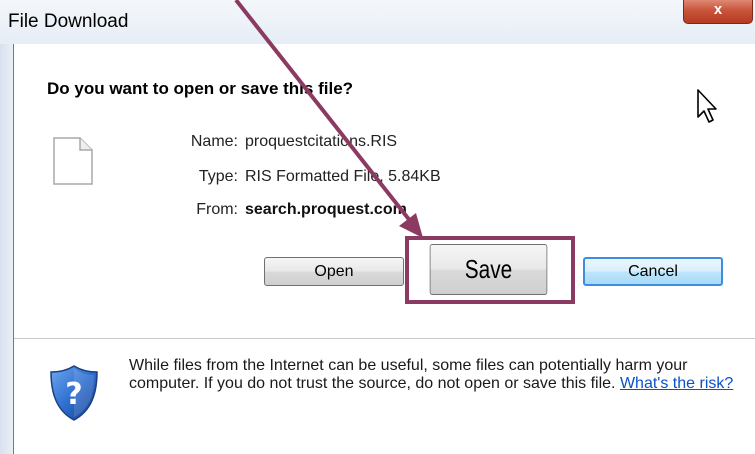 This screenshot has height=454, width=755. I want to click on window-frame-left, so click(6, 249).